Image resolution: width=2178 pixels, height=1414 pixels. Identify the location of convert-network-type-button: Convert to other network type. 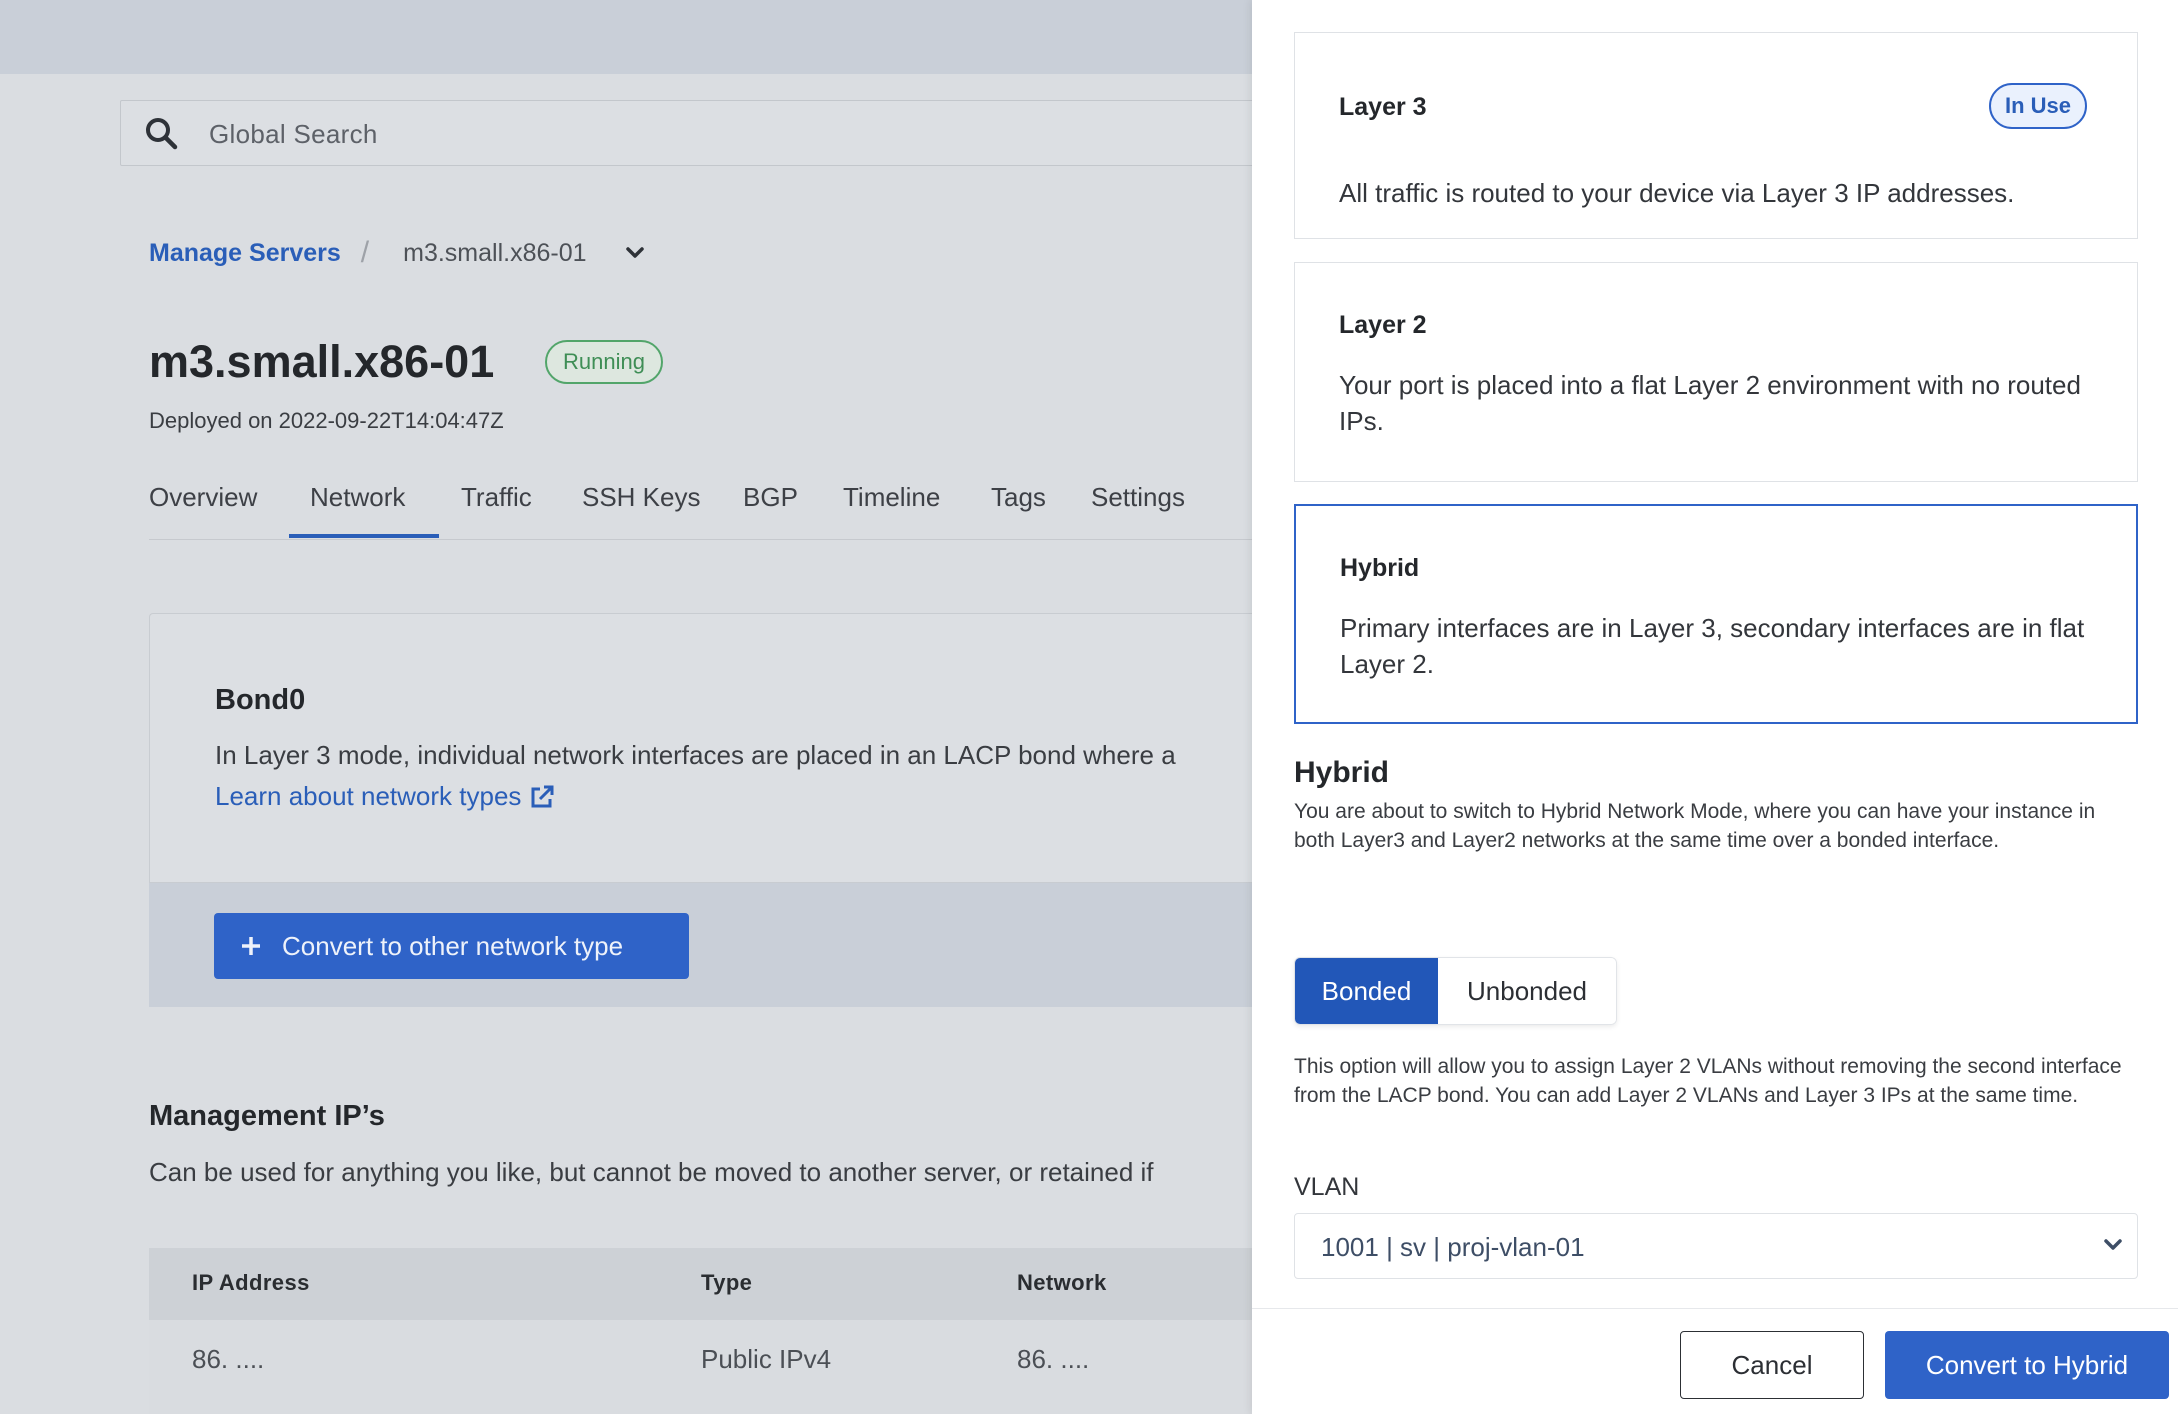
(451, 946).